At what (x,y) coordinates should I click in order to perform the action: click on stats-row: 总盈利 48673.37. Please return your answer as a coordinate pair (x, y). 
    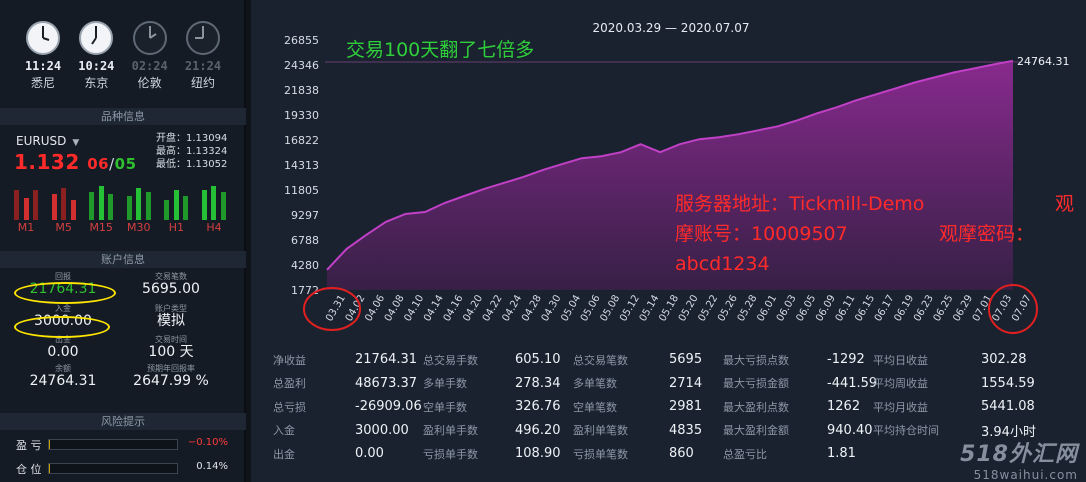
    Looking at the image, I should click on (347, 384).